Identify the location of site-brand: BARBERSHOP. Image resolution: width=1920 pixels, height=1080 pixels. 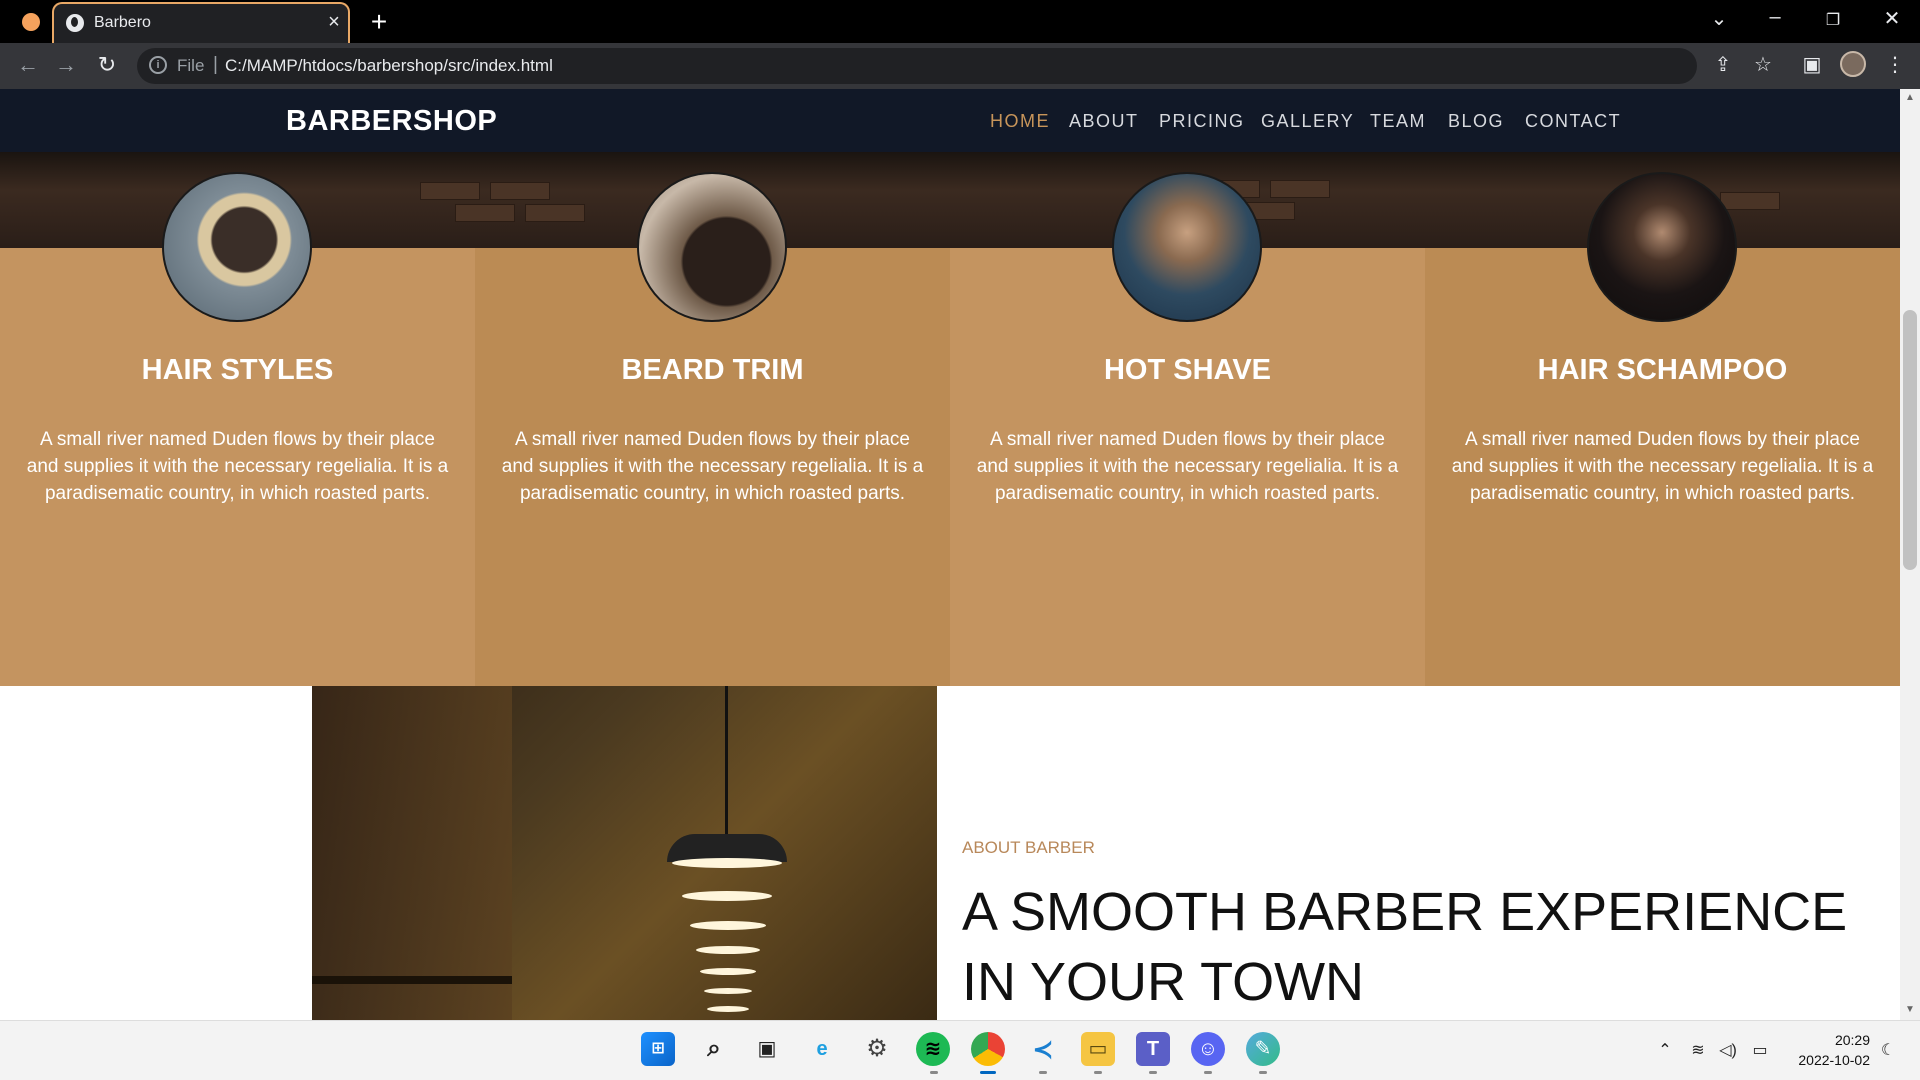
(391, 121).